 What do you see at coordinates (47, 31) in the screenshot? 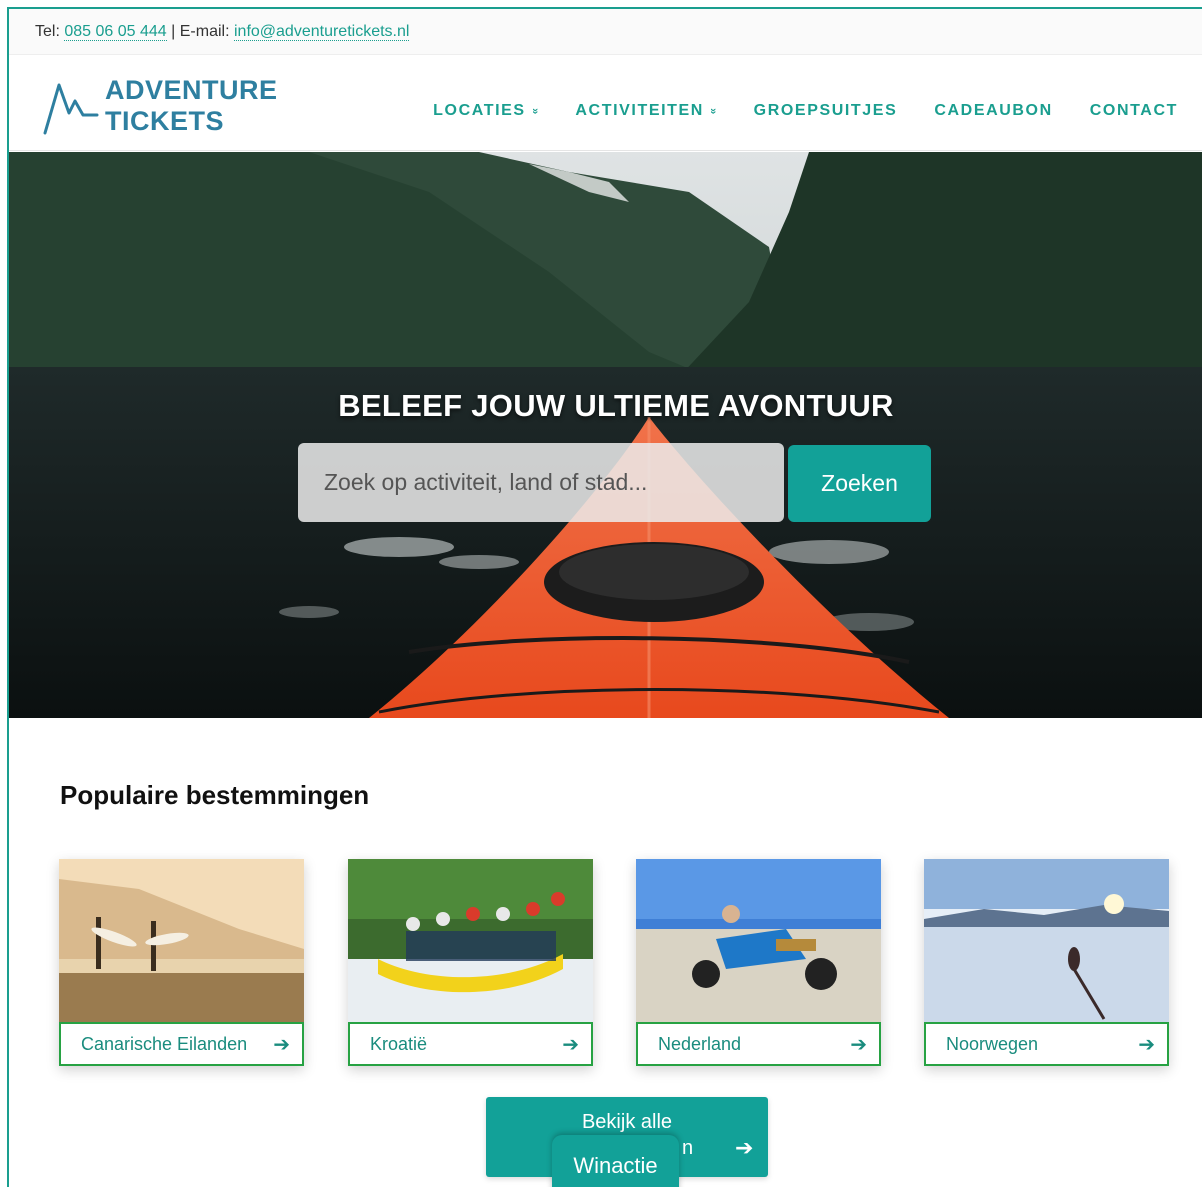
I see `tel-label: Tel:` at bounding box center [47, 31].